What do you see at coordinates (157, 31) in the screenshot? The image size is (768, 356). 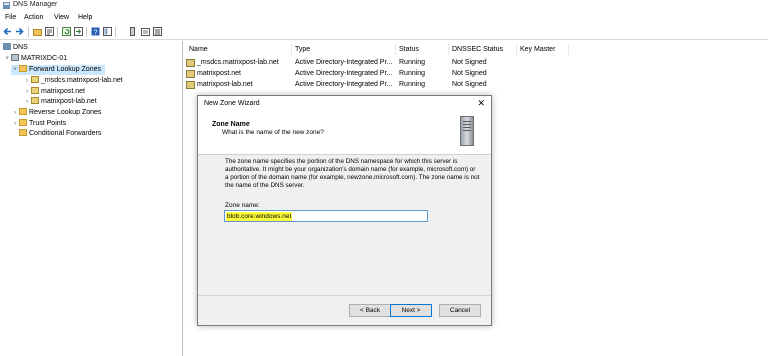 I see `list-icon` at bounding box center [157, 31].